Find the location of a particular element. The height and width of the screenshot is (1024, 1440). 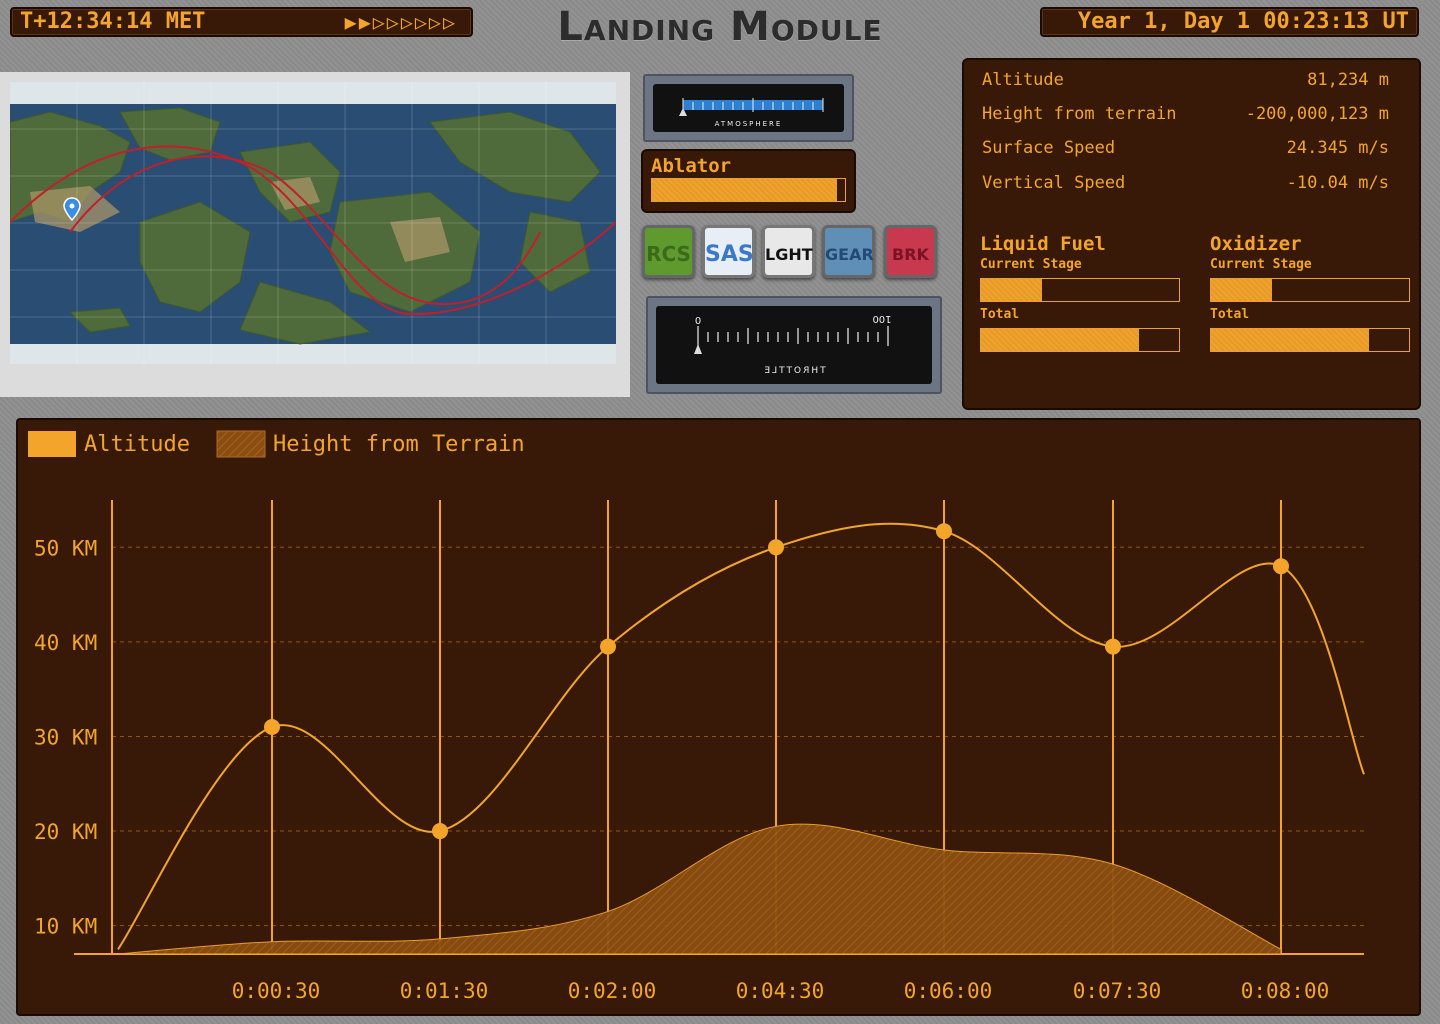

altitude-label: Altitude is located at coordinates (1023, 80).